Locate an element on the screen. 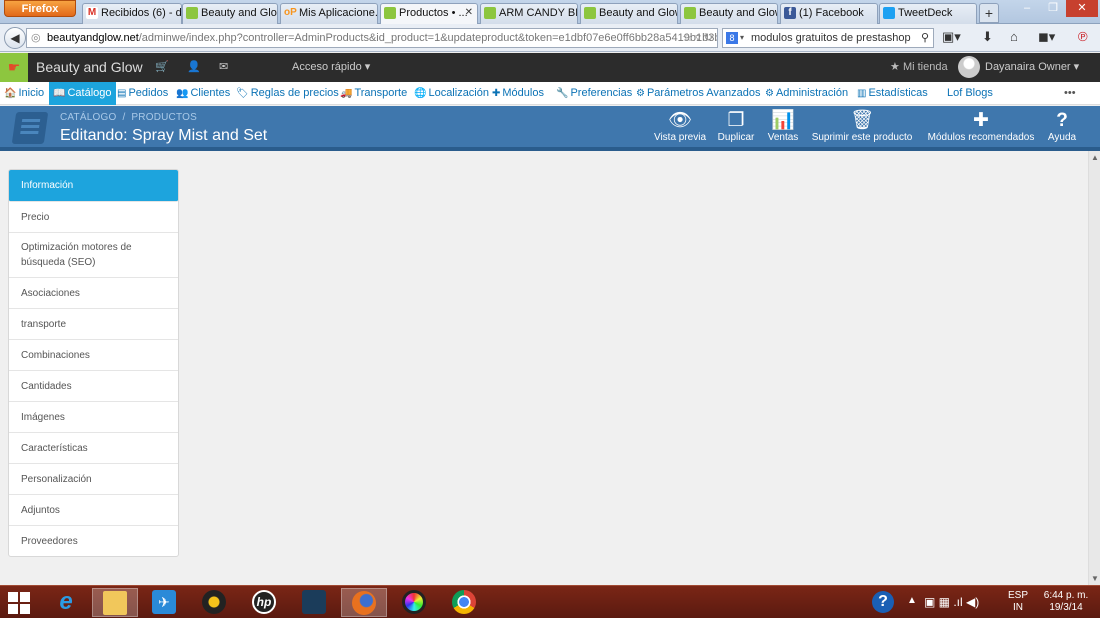 This screenshot has width=1100, height=618. language-indicator: ESP IN is located at coordinates (1018, 602).